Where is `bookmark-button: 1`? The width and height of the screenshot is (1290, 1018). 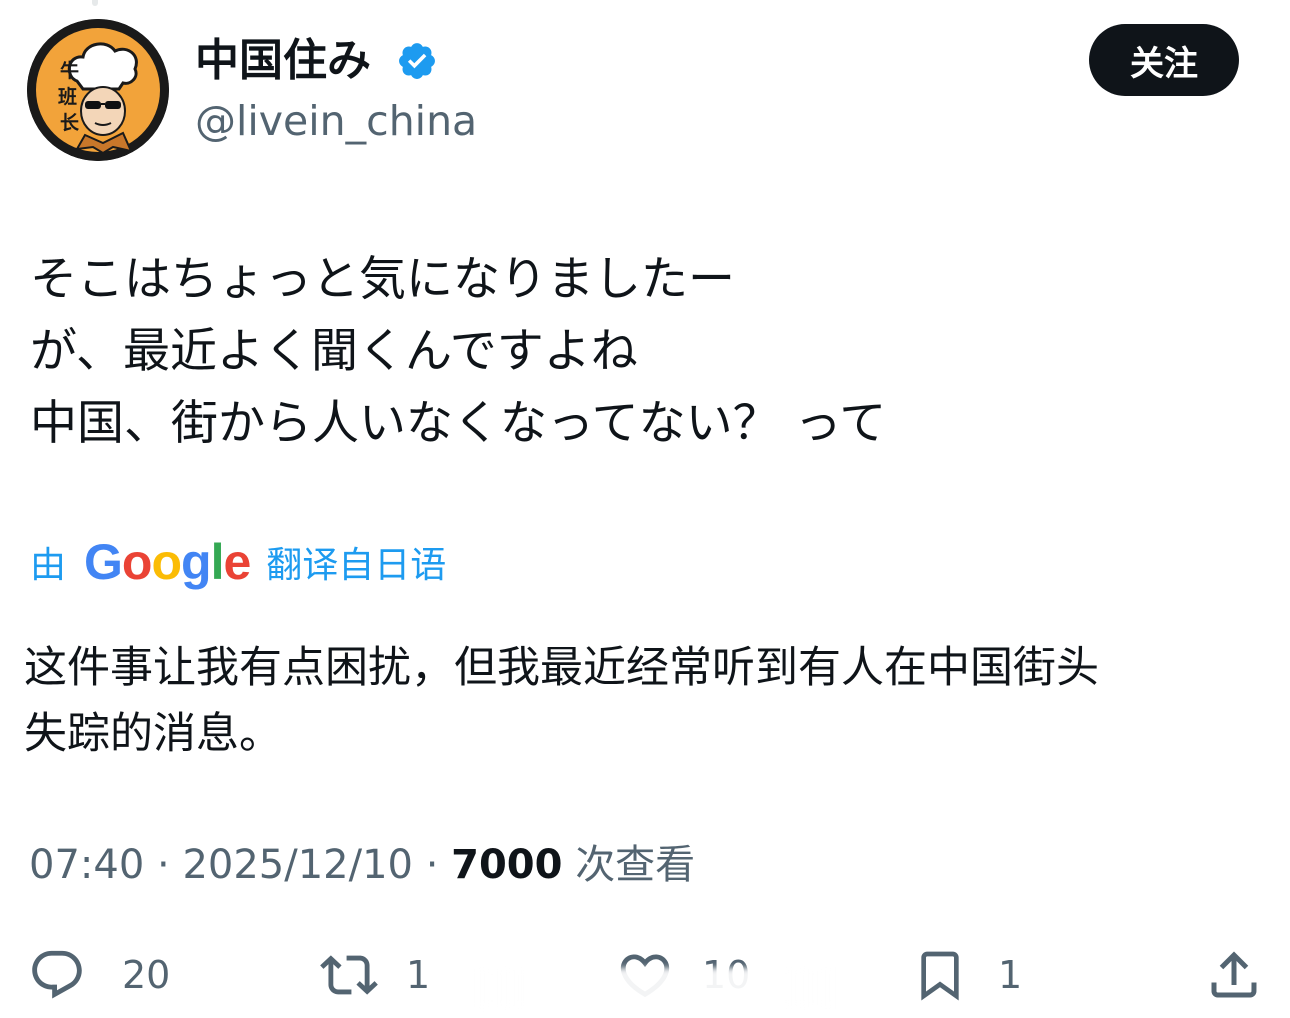
bookmark-button: 1 is located at coordinates (967, 975).